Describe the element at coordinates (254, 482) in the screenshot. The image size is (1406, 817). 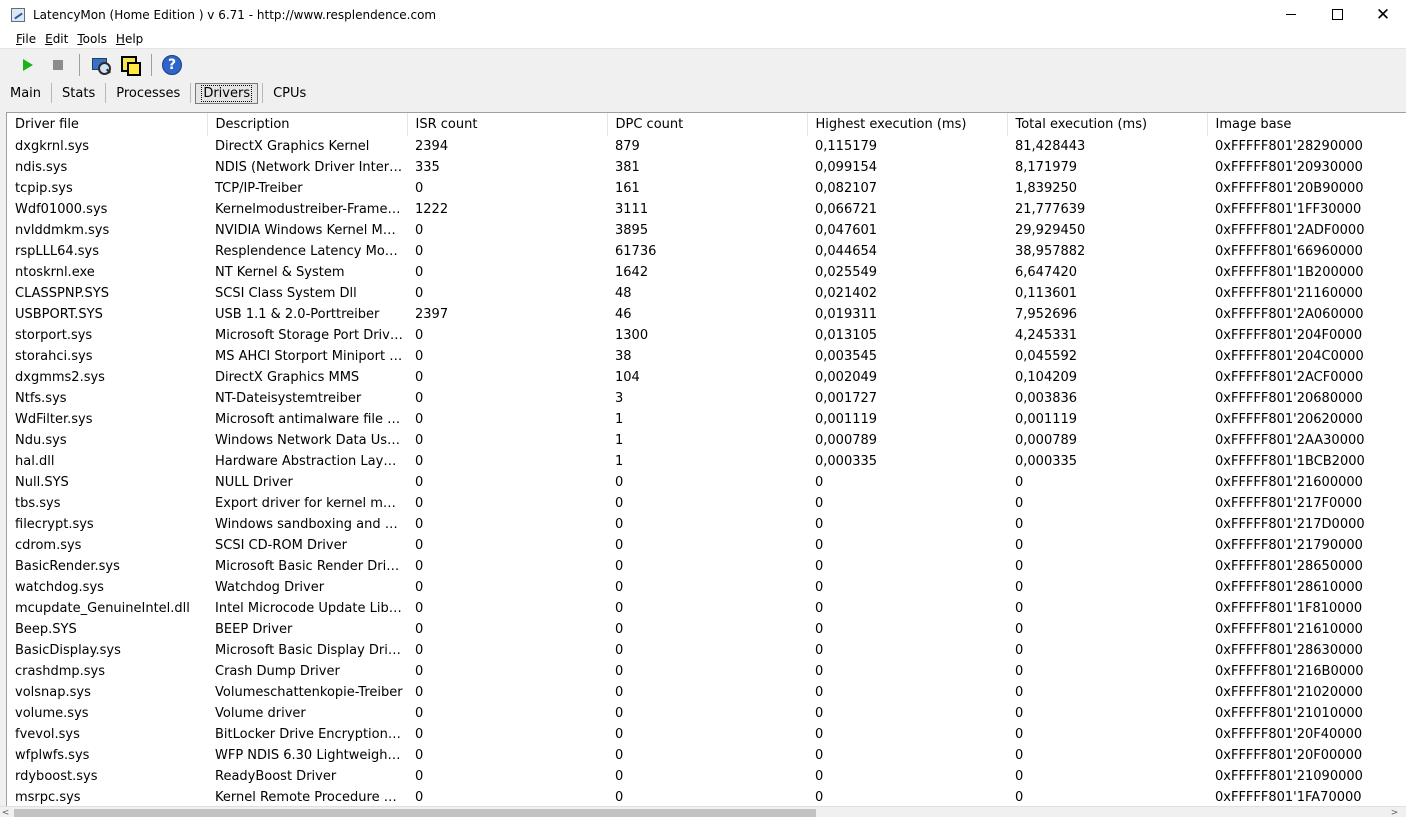
I see `table-cell: NULL Driver` at that location.